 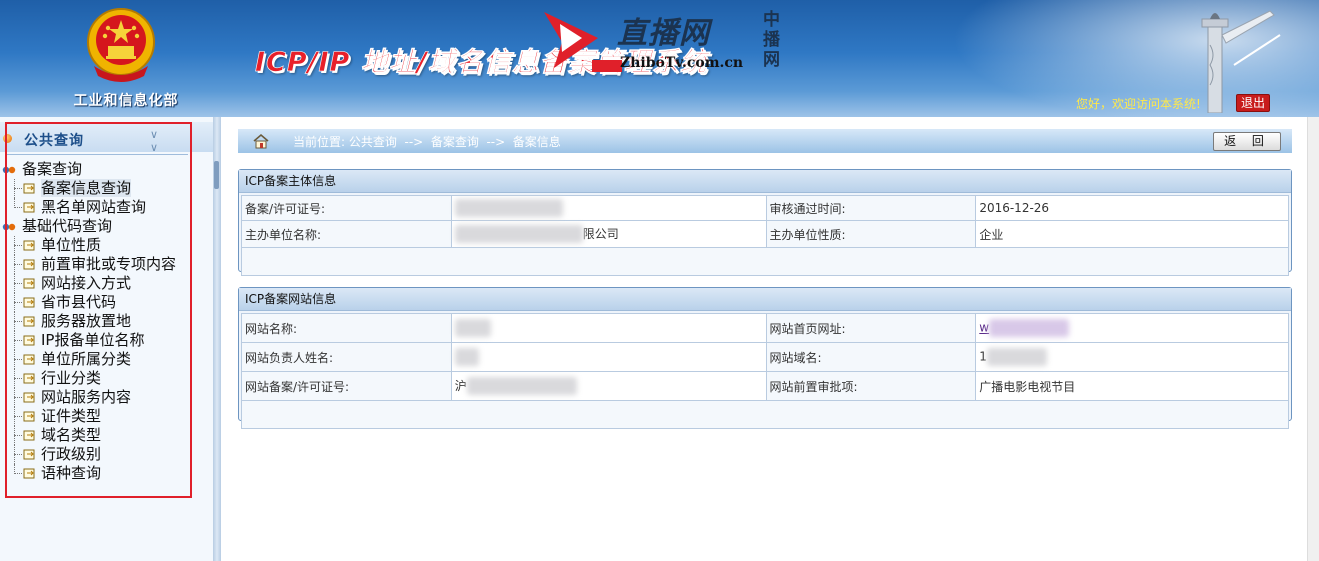 I want to click on table-row: 网站备案/许可证号: 沪 网站前置审批项: 广播电影电视节目, so click(x=765, y=386).